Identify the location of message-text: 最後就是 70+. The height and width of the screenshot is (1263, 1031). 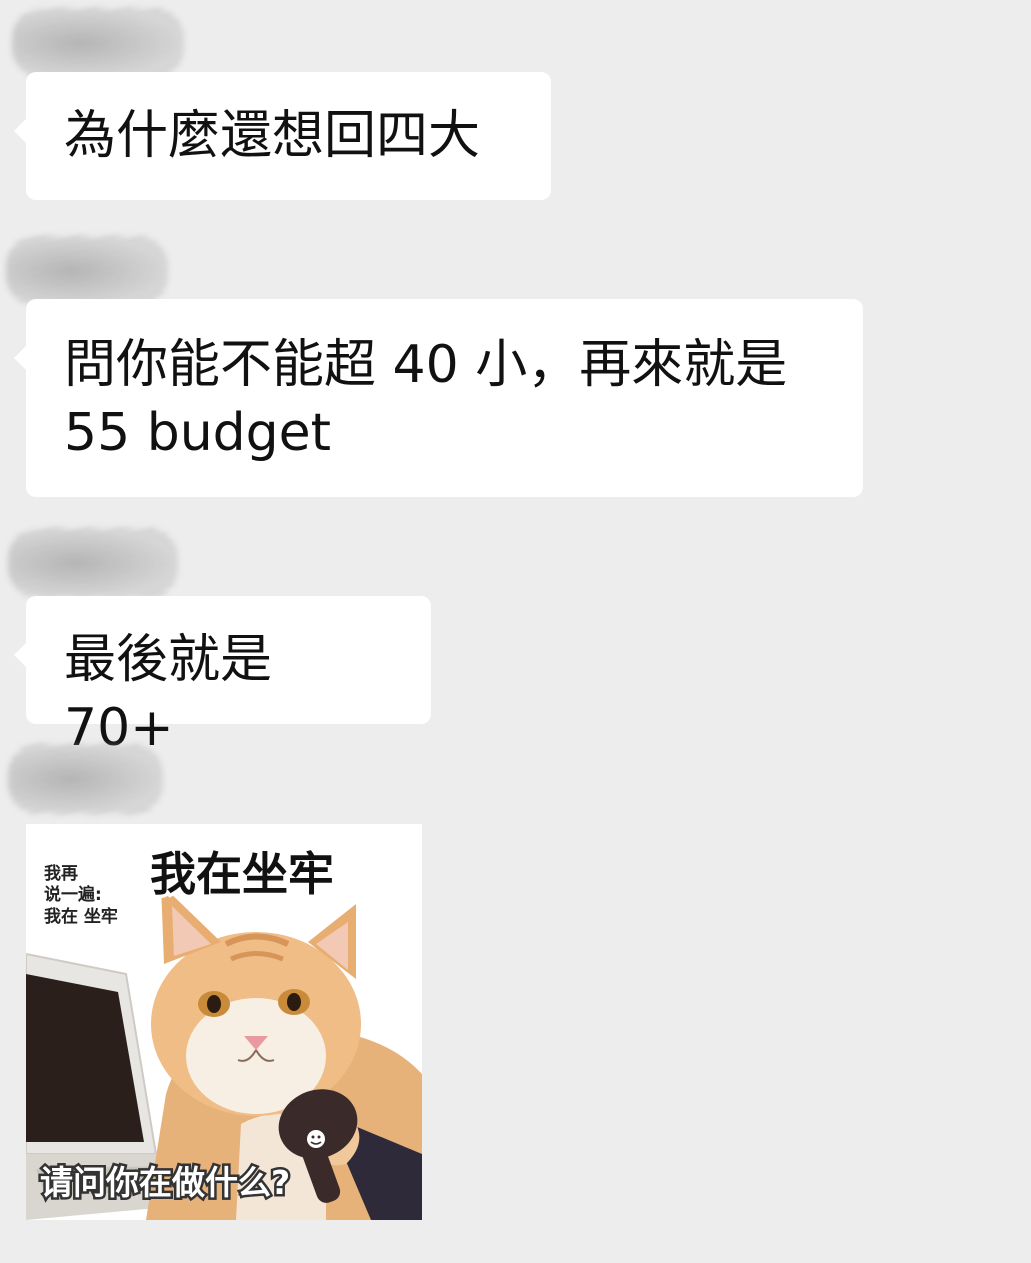
(176, 694).